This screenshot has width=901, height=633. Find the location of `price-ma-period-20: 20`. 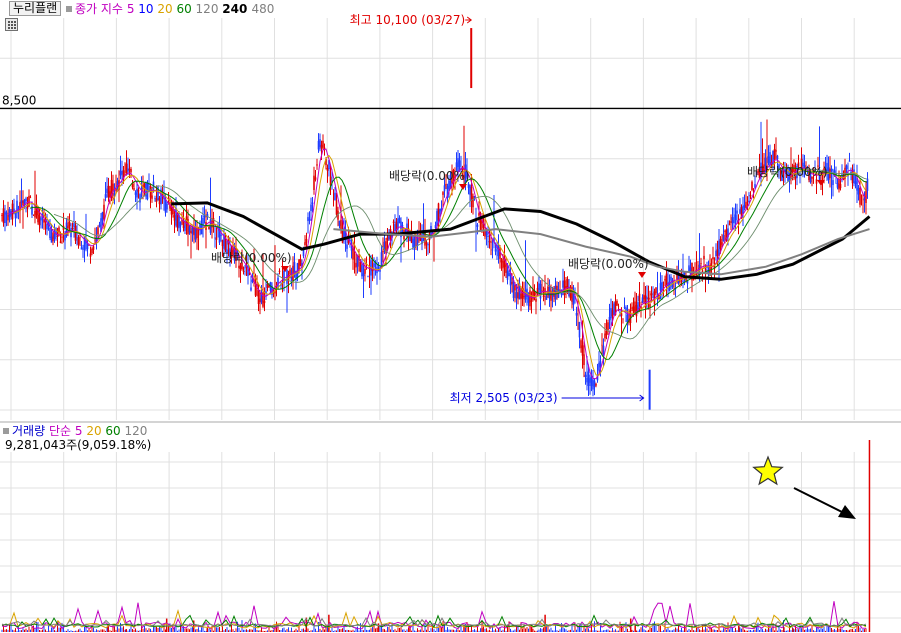

price-ma-period-20: 20 is located at coordinates (167, 9).